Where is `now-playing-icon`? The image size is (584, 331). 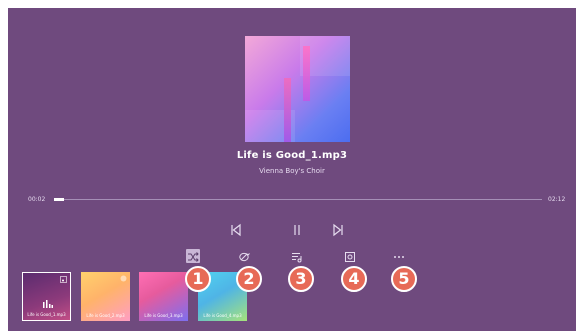
now-playing-icon is located at coordinates (48, 304).